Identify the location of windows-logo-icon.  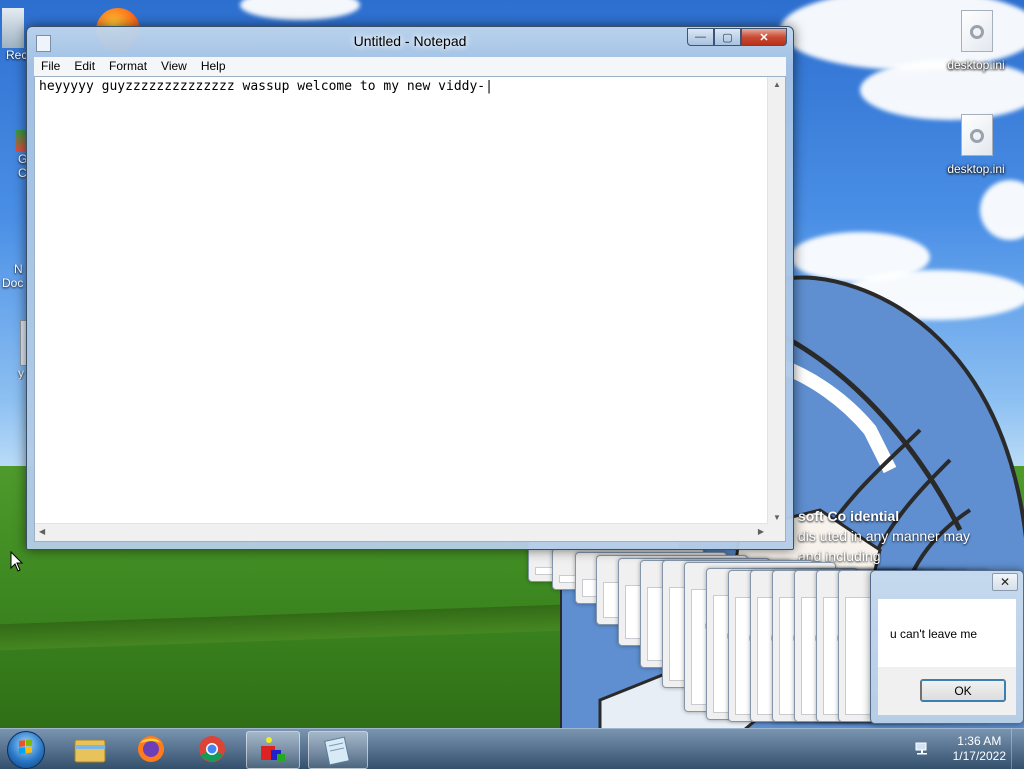
(25, 746).